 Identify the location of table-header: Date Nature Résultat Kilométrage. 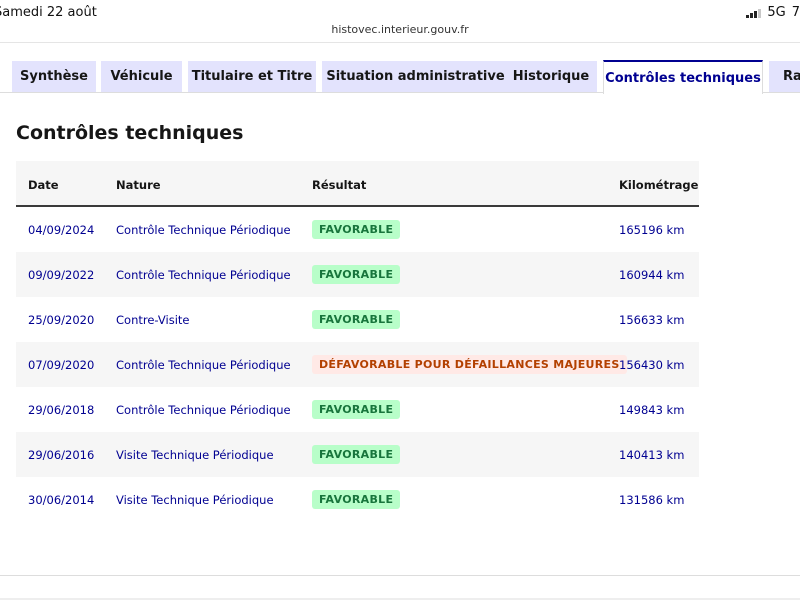
(357, 184).